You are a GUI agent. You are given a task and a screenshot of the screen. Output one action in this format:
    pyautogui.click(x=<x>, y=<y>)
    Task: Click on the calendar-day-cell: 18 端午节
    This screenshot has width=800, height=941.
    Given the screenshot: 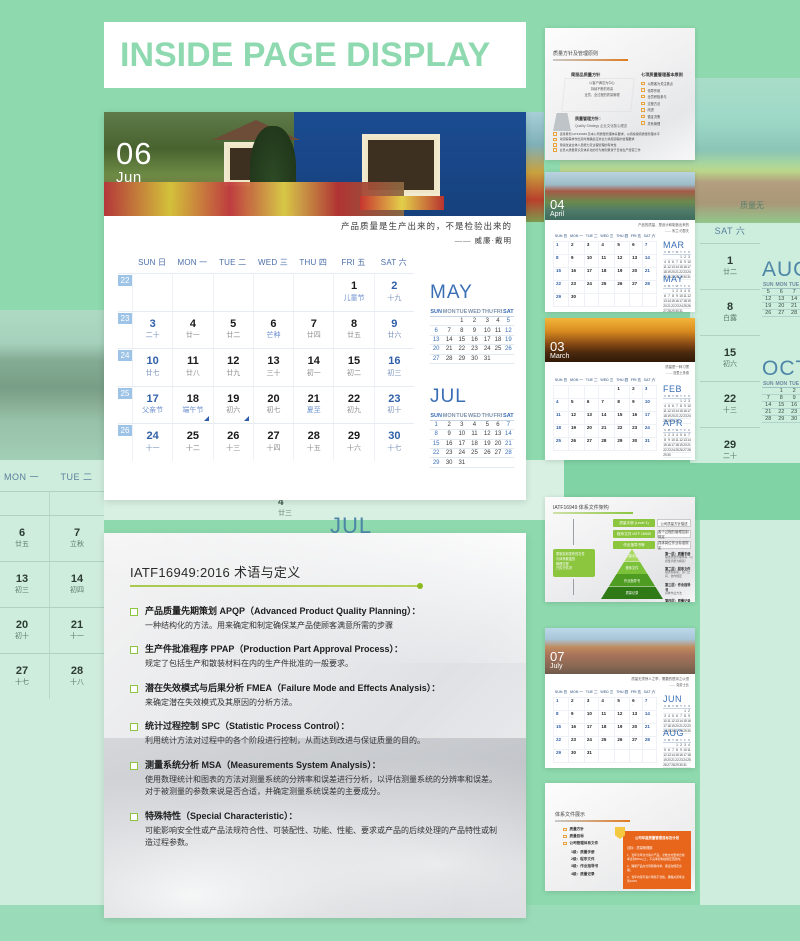 What is the action you would take?
    pyautogui.click(x=192, y=405)
    